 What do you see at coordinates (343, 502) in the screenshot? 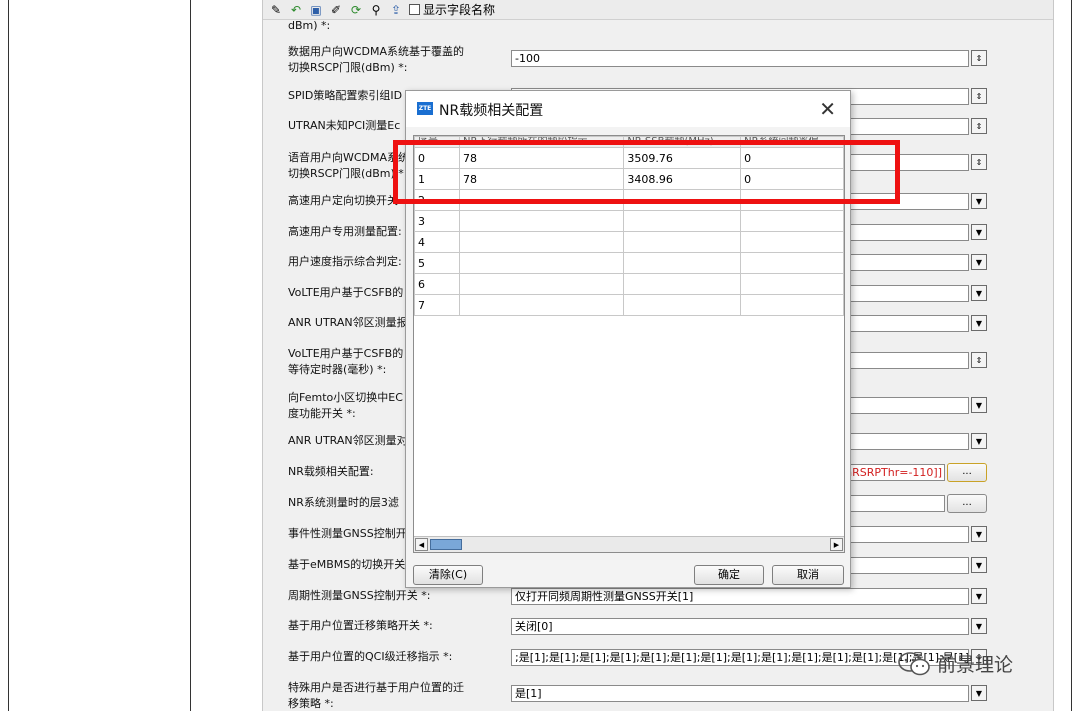
I see `field-label: NR系统测量时的层3滤` at bounding box center [343, 502].